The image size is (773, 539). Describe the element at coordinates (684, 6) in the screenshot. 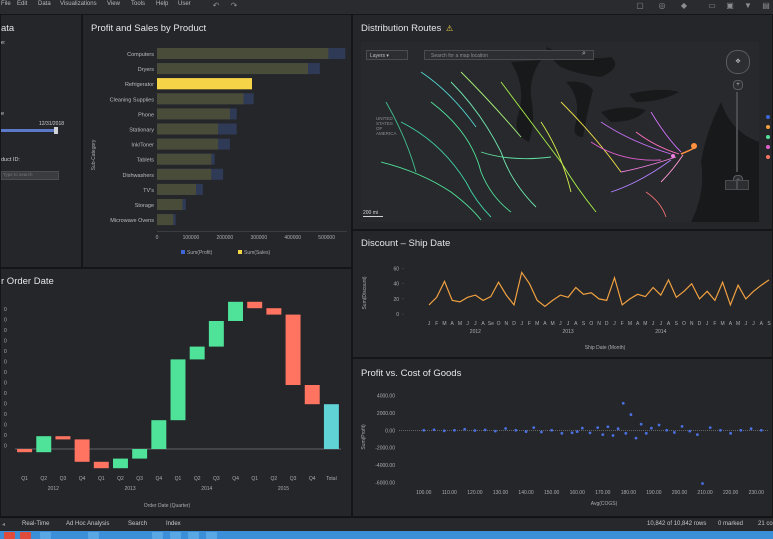

I see `bell-icon: ◆` at that location.